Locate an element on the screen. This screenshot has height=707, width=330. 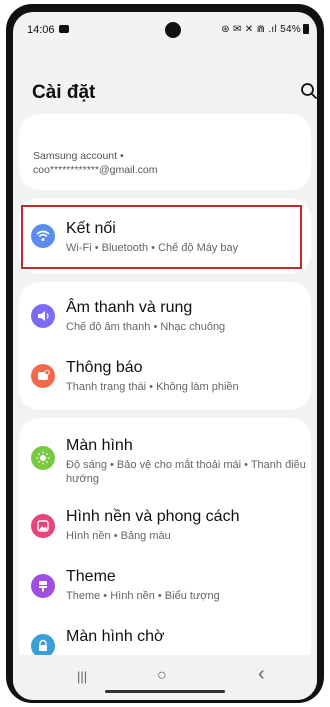
sound-subtitle: Chế độ âm thanh • Nhạc chuông is located at coordinates (146, 327).